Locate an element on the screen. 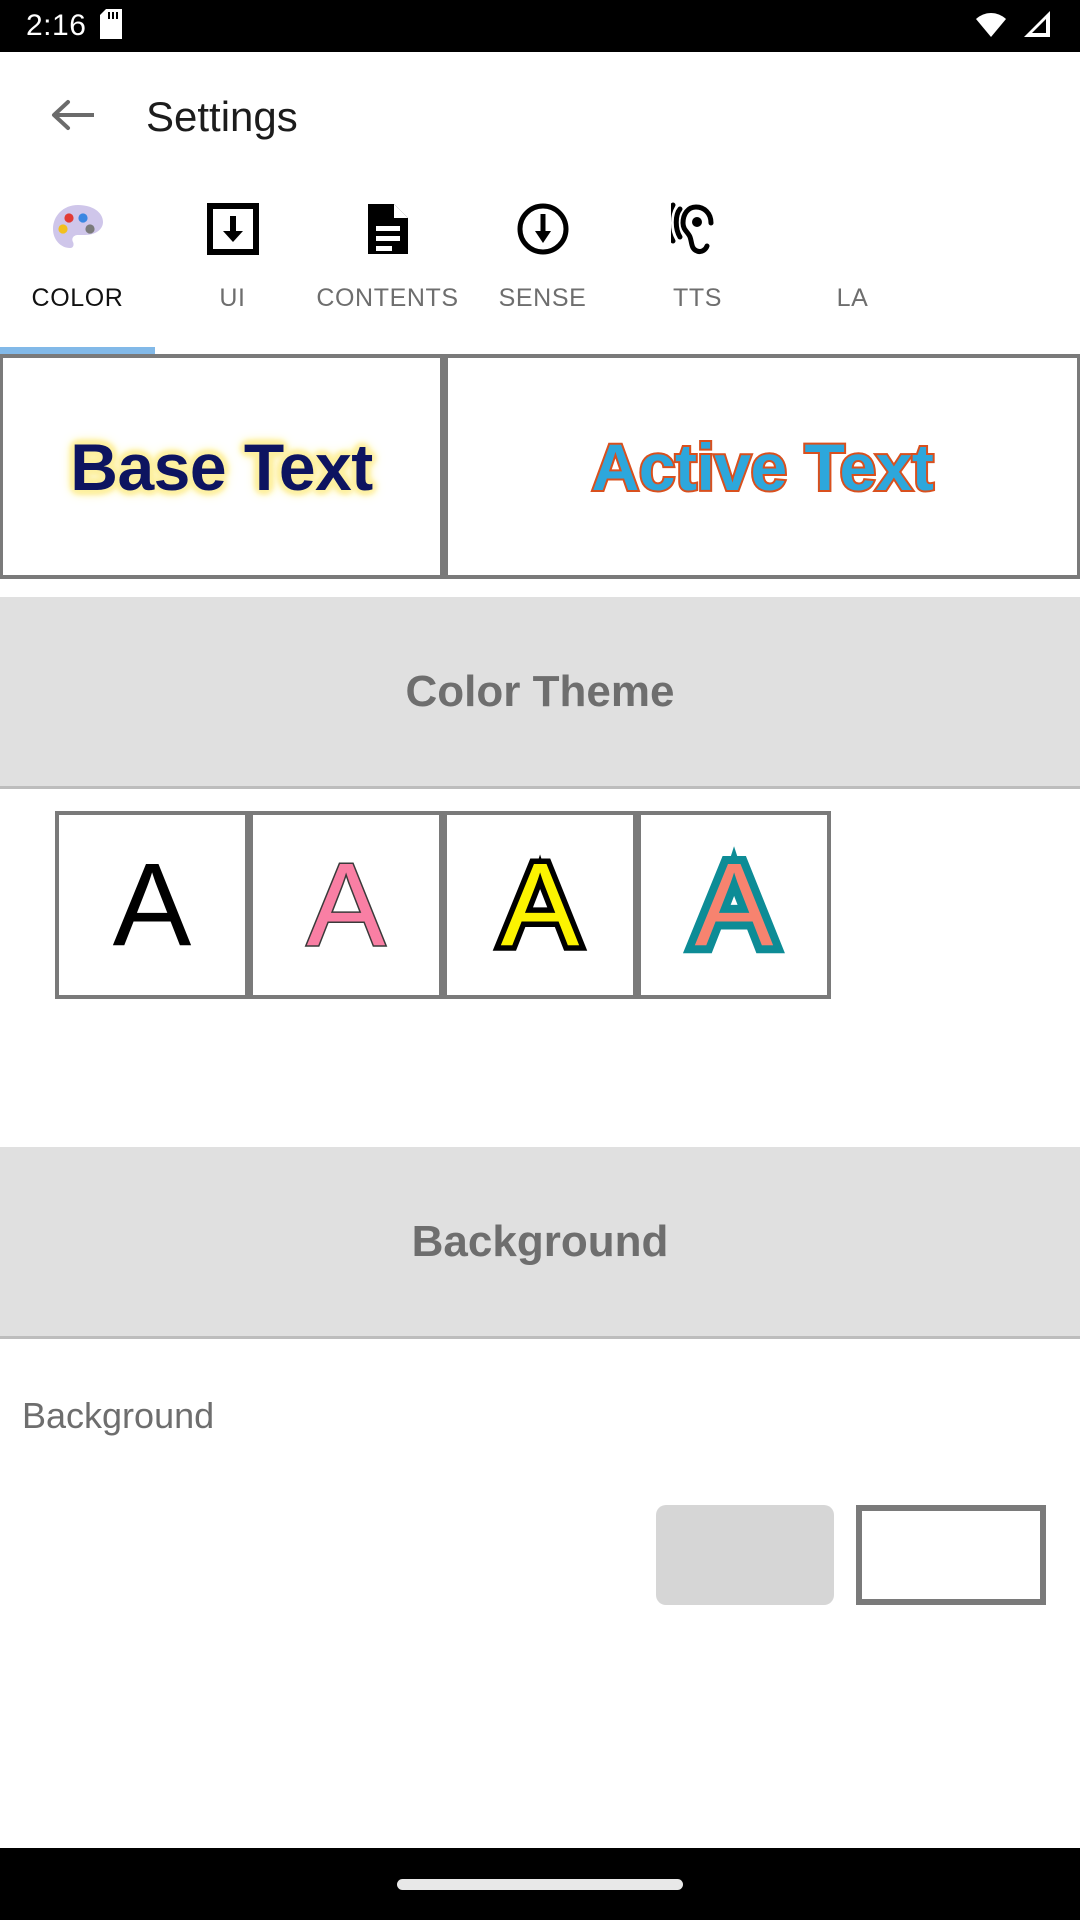  text-preview-row: Base Text Active Text is located at coordinates (540, 466).